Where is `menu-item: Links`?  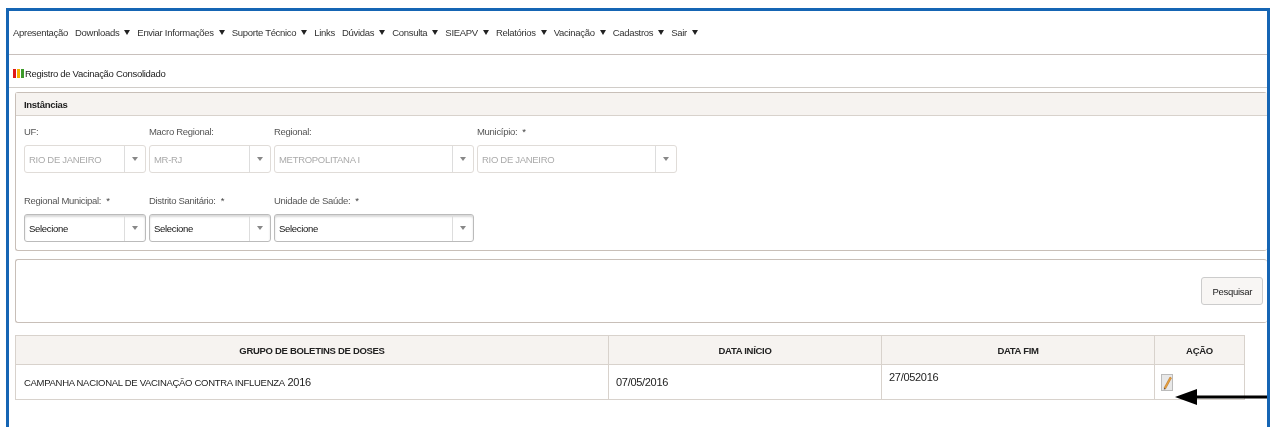 menu-item: Links is located at coordinates (324, 32).